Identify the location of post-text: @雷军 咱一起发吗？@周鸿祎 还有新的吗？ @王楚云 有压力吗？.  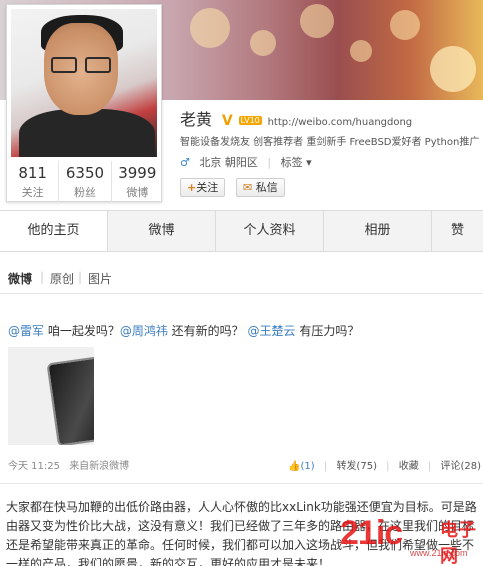
(183, 330).